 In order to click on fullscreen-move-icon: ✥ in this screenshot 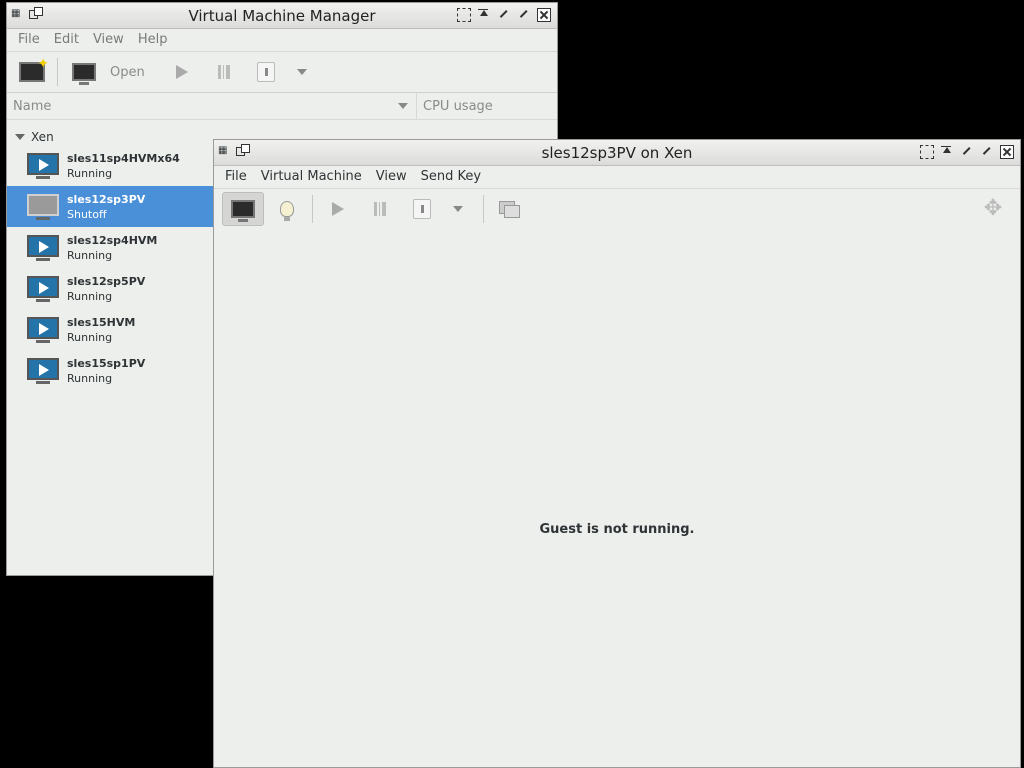, I will do `click(993, 208)`.